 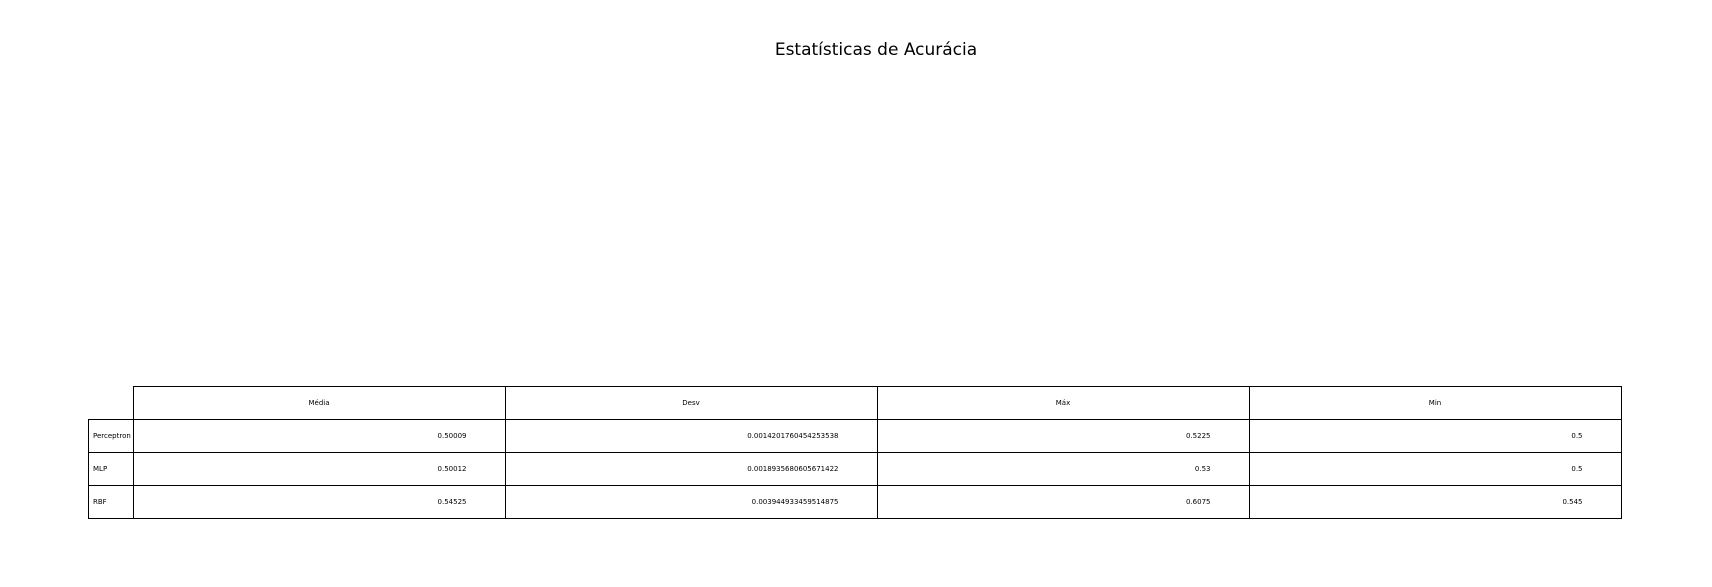 What do you see at coordinates (1435, 469) in the screenshot?
I see `cell-mlp-min: 0.5` at bounding box center [1435, 469].